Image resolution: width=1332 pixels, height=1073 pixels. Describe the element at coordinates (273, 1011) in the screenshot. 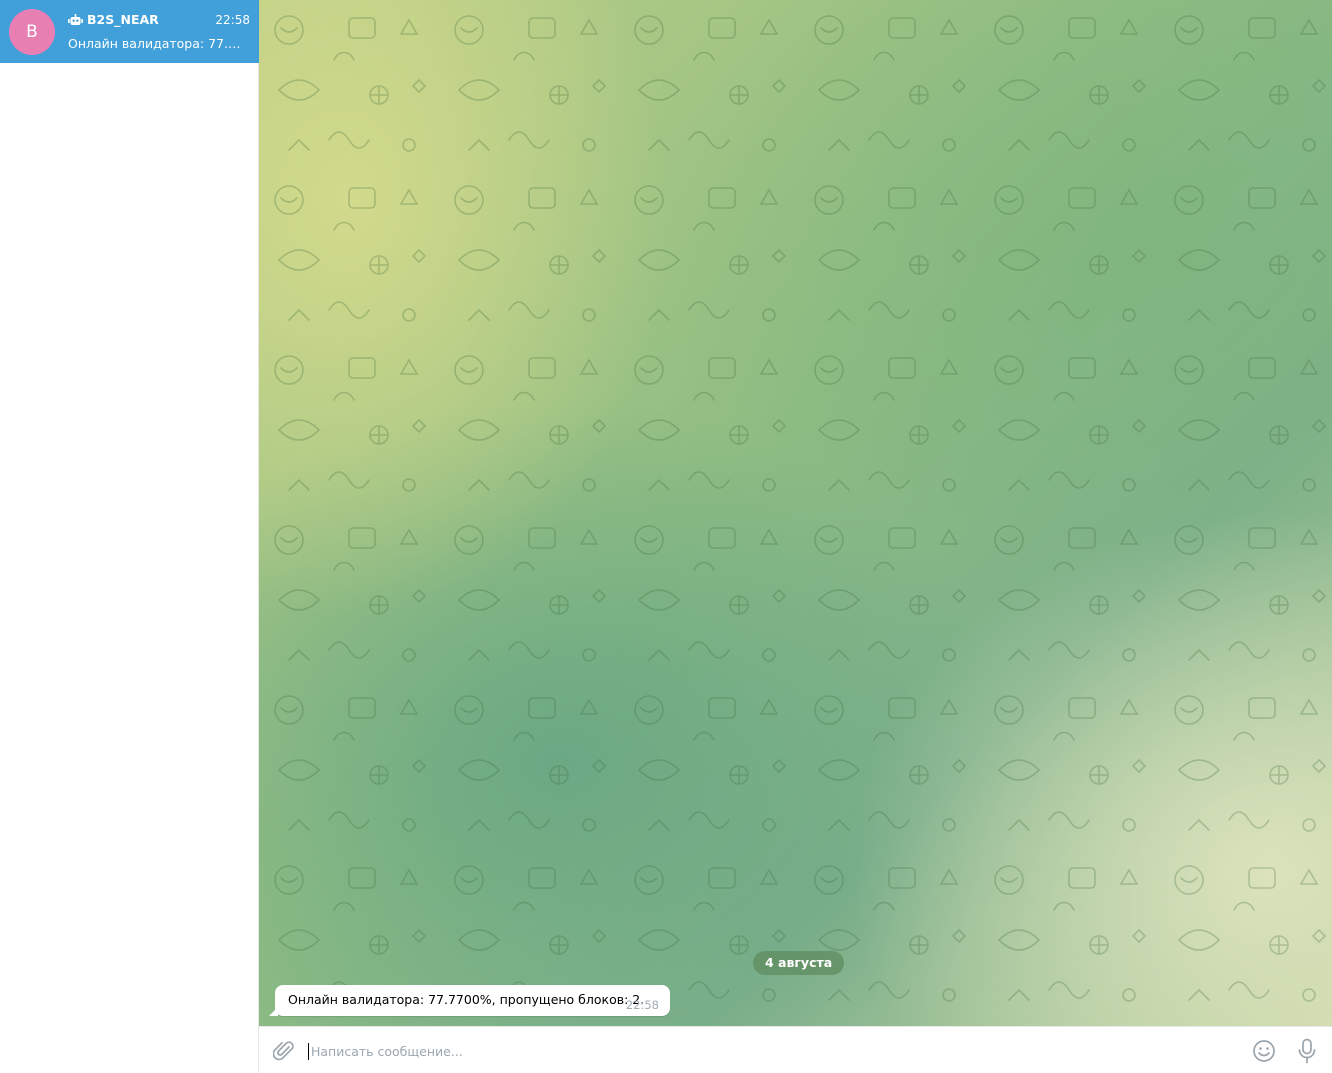

I see `message-tail` at that location.